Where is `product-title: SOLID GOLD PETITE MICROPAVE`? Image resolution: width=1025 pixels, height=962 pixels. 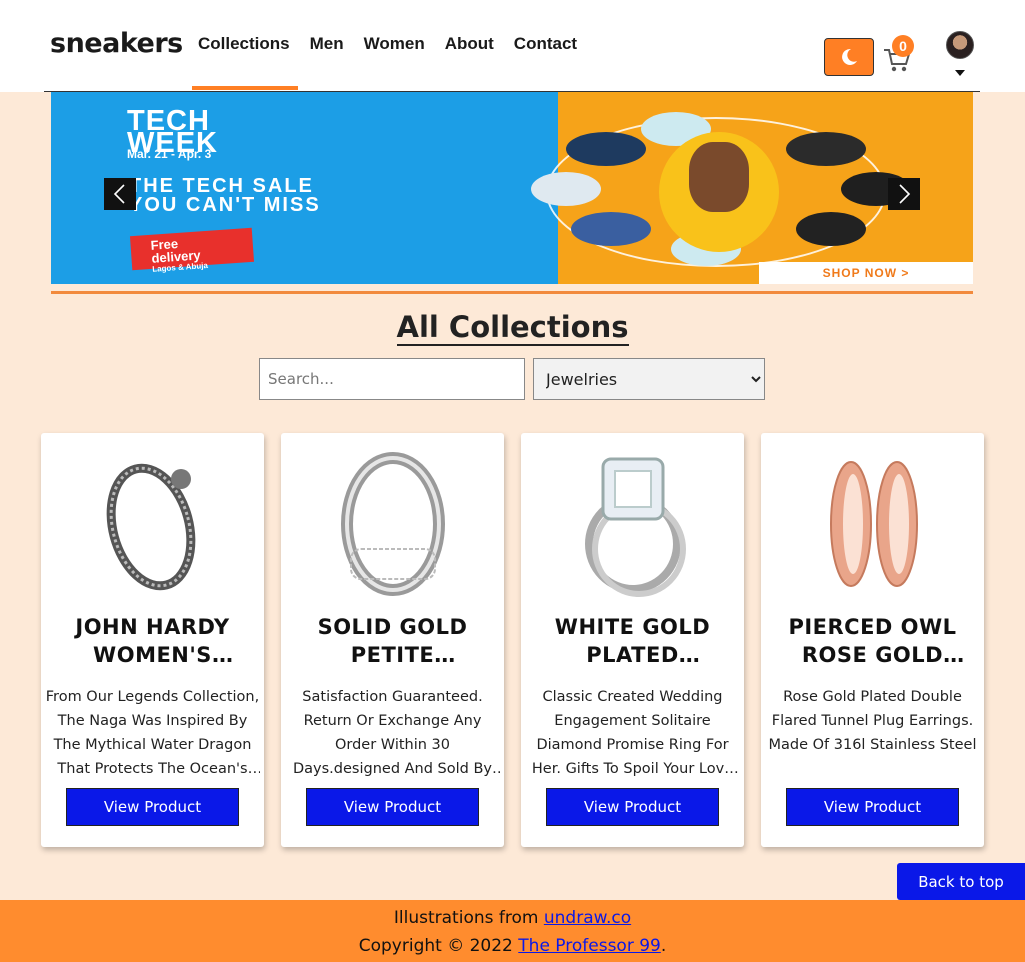 product-title: SOLID GOLD PETITE MICROPAVE is located at coordinates (392, 644).